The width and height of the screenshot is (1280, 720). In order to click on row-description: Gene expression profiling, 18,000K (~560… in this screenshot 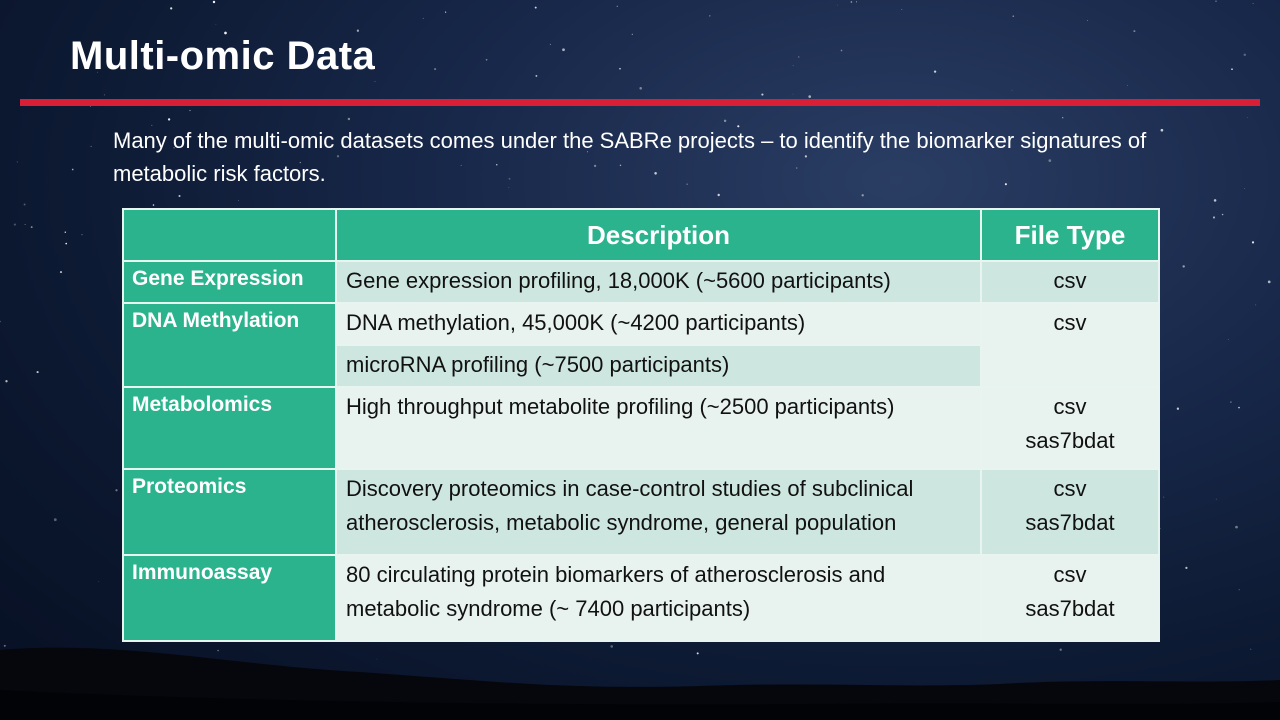, I will do `click(658, 282)`.